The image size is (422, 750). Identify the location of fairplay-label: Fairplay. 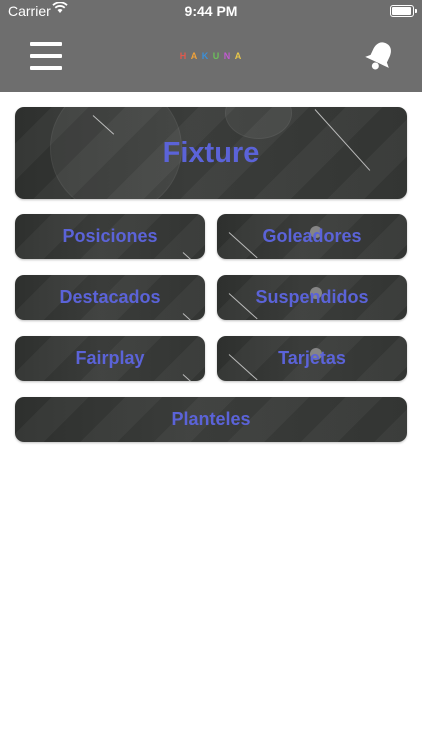
(110, 358).